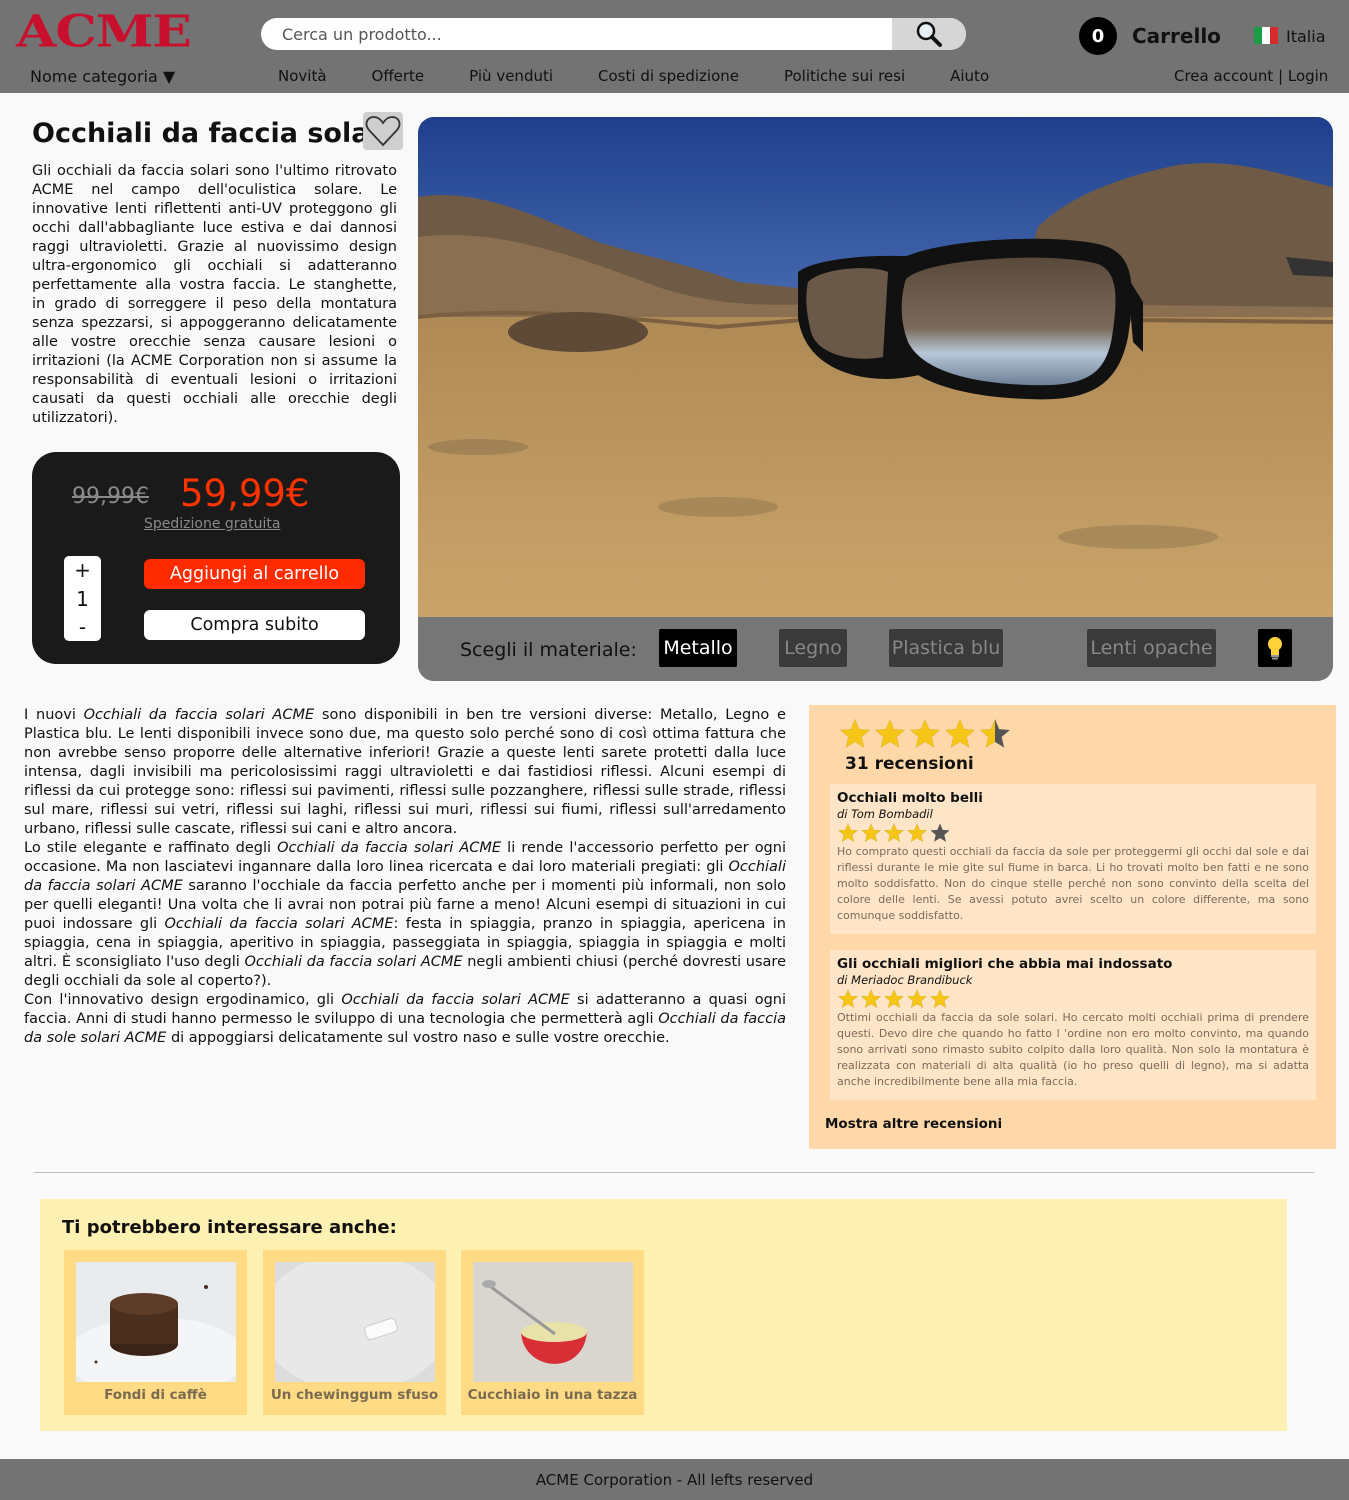  Describe the element at coordinates (909, 764) in the screenshot. I see `review-count: 31 recensioni` at that location.